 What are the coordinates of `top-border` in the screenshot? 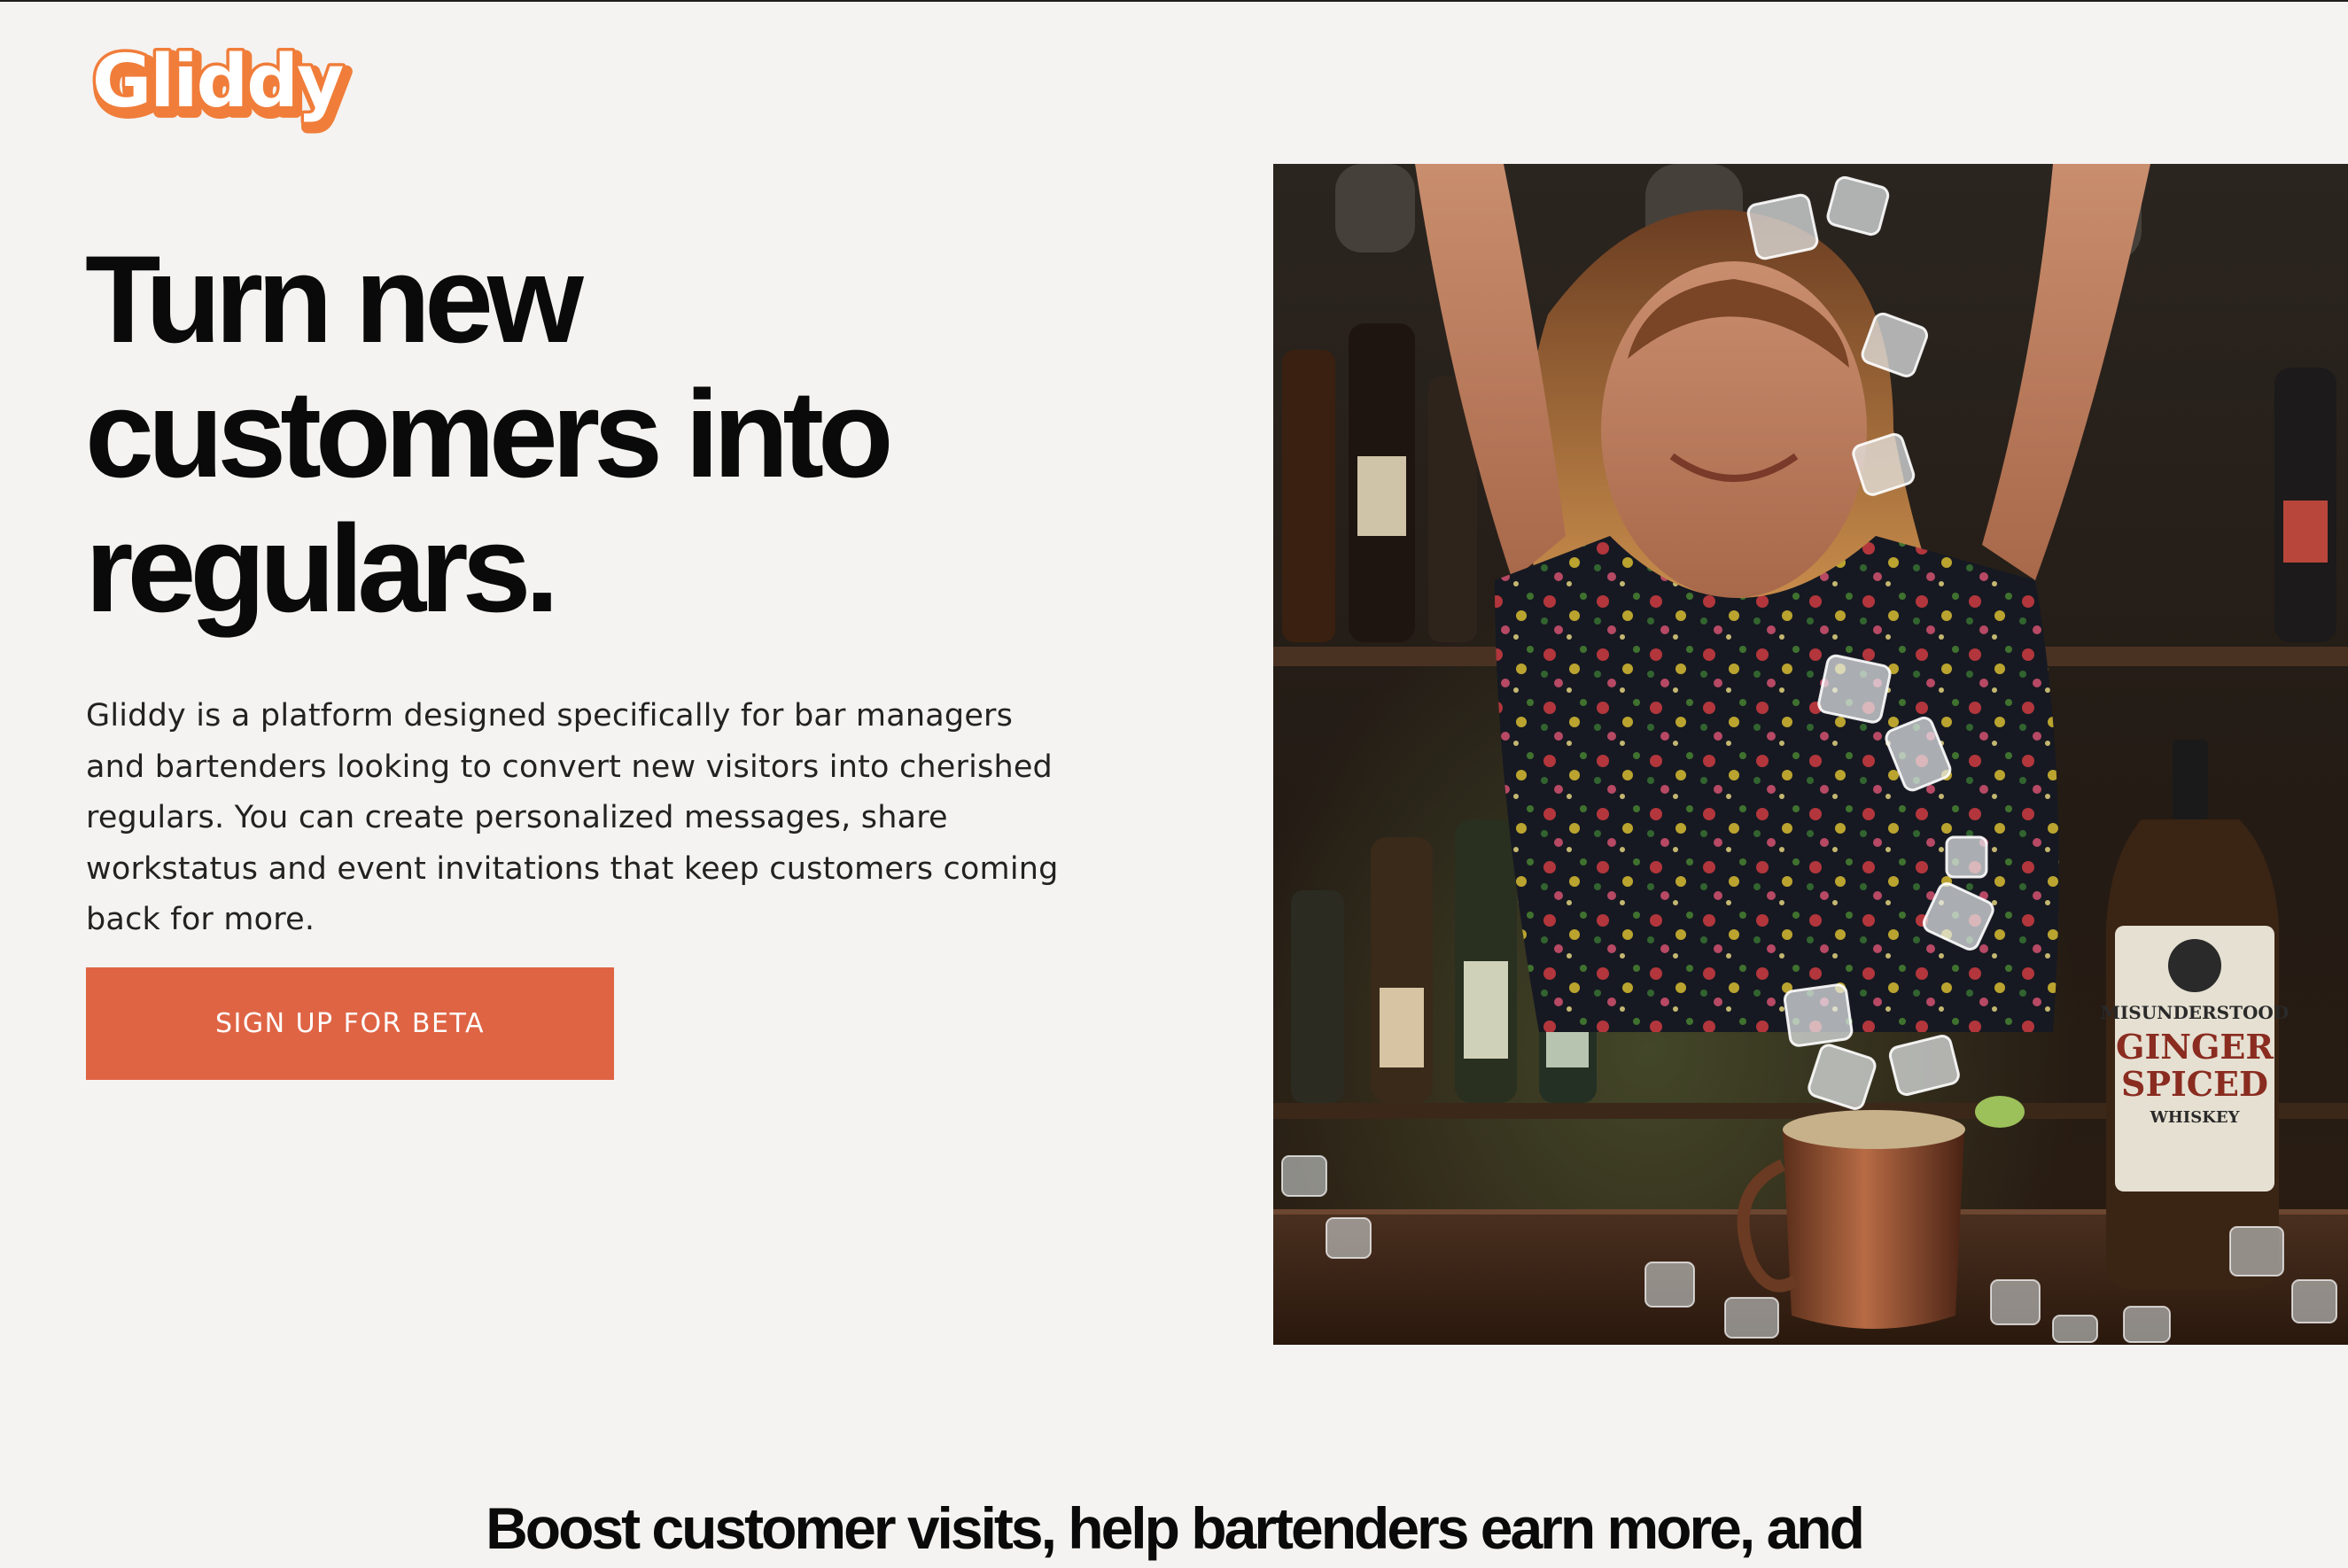 It's located at (1174, 1).